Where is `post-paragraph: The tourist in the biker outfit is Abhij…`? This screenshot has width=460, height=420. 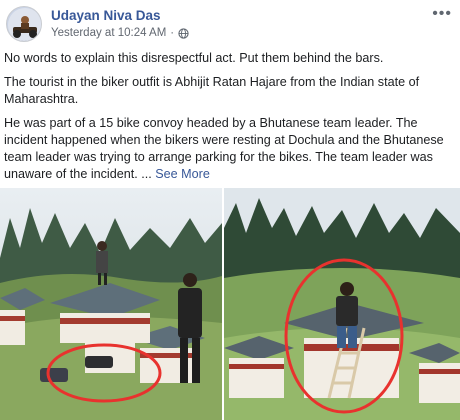 post-paragraph: The tourist in the biker outfit is Abhij… is located at coordinates (212, 90).